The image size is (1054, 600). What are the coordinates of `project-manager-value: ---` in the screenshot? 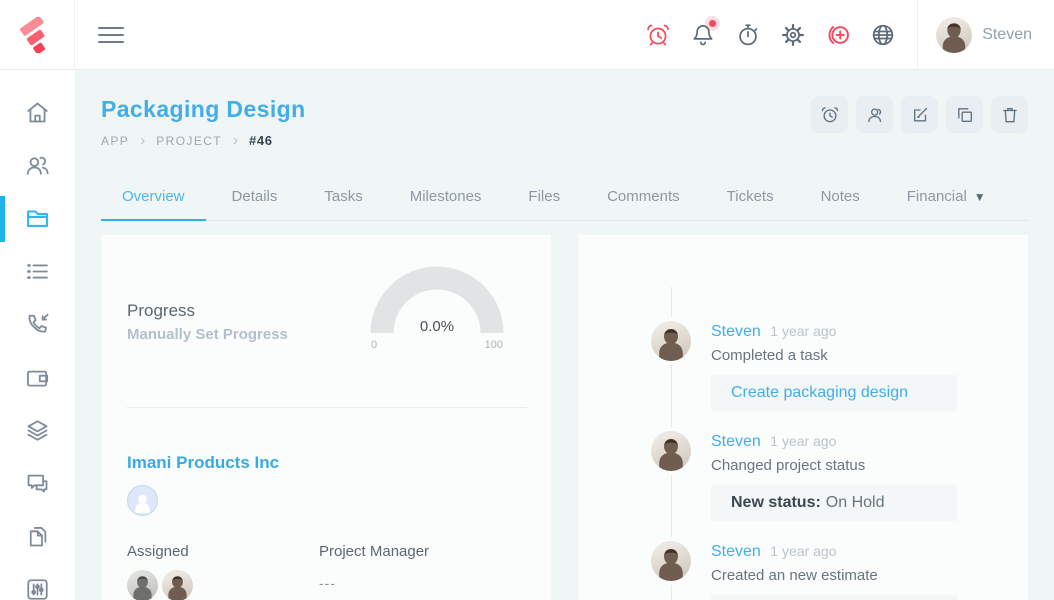 It's located at (327, 583).